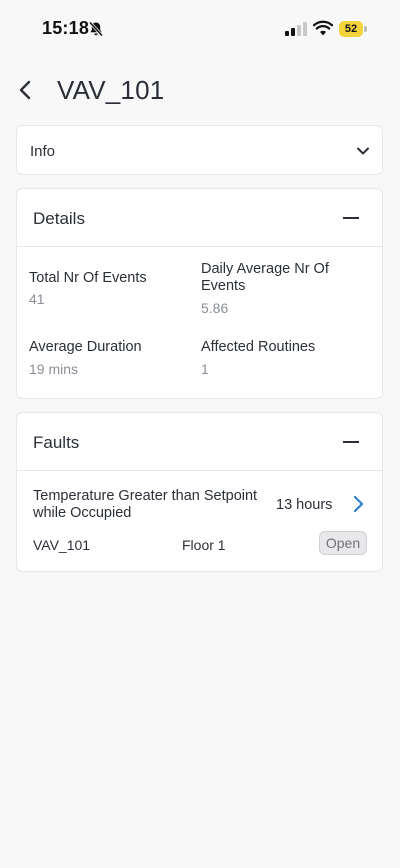  What do you see at coordinates (365, 29) in the screenshot?
I see `battery-tip` at bounding box center [365, 29].